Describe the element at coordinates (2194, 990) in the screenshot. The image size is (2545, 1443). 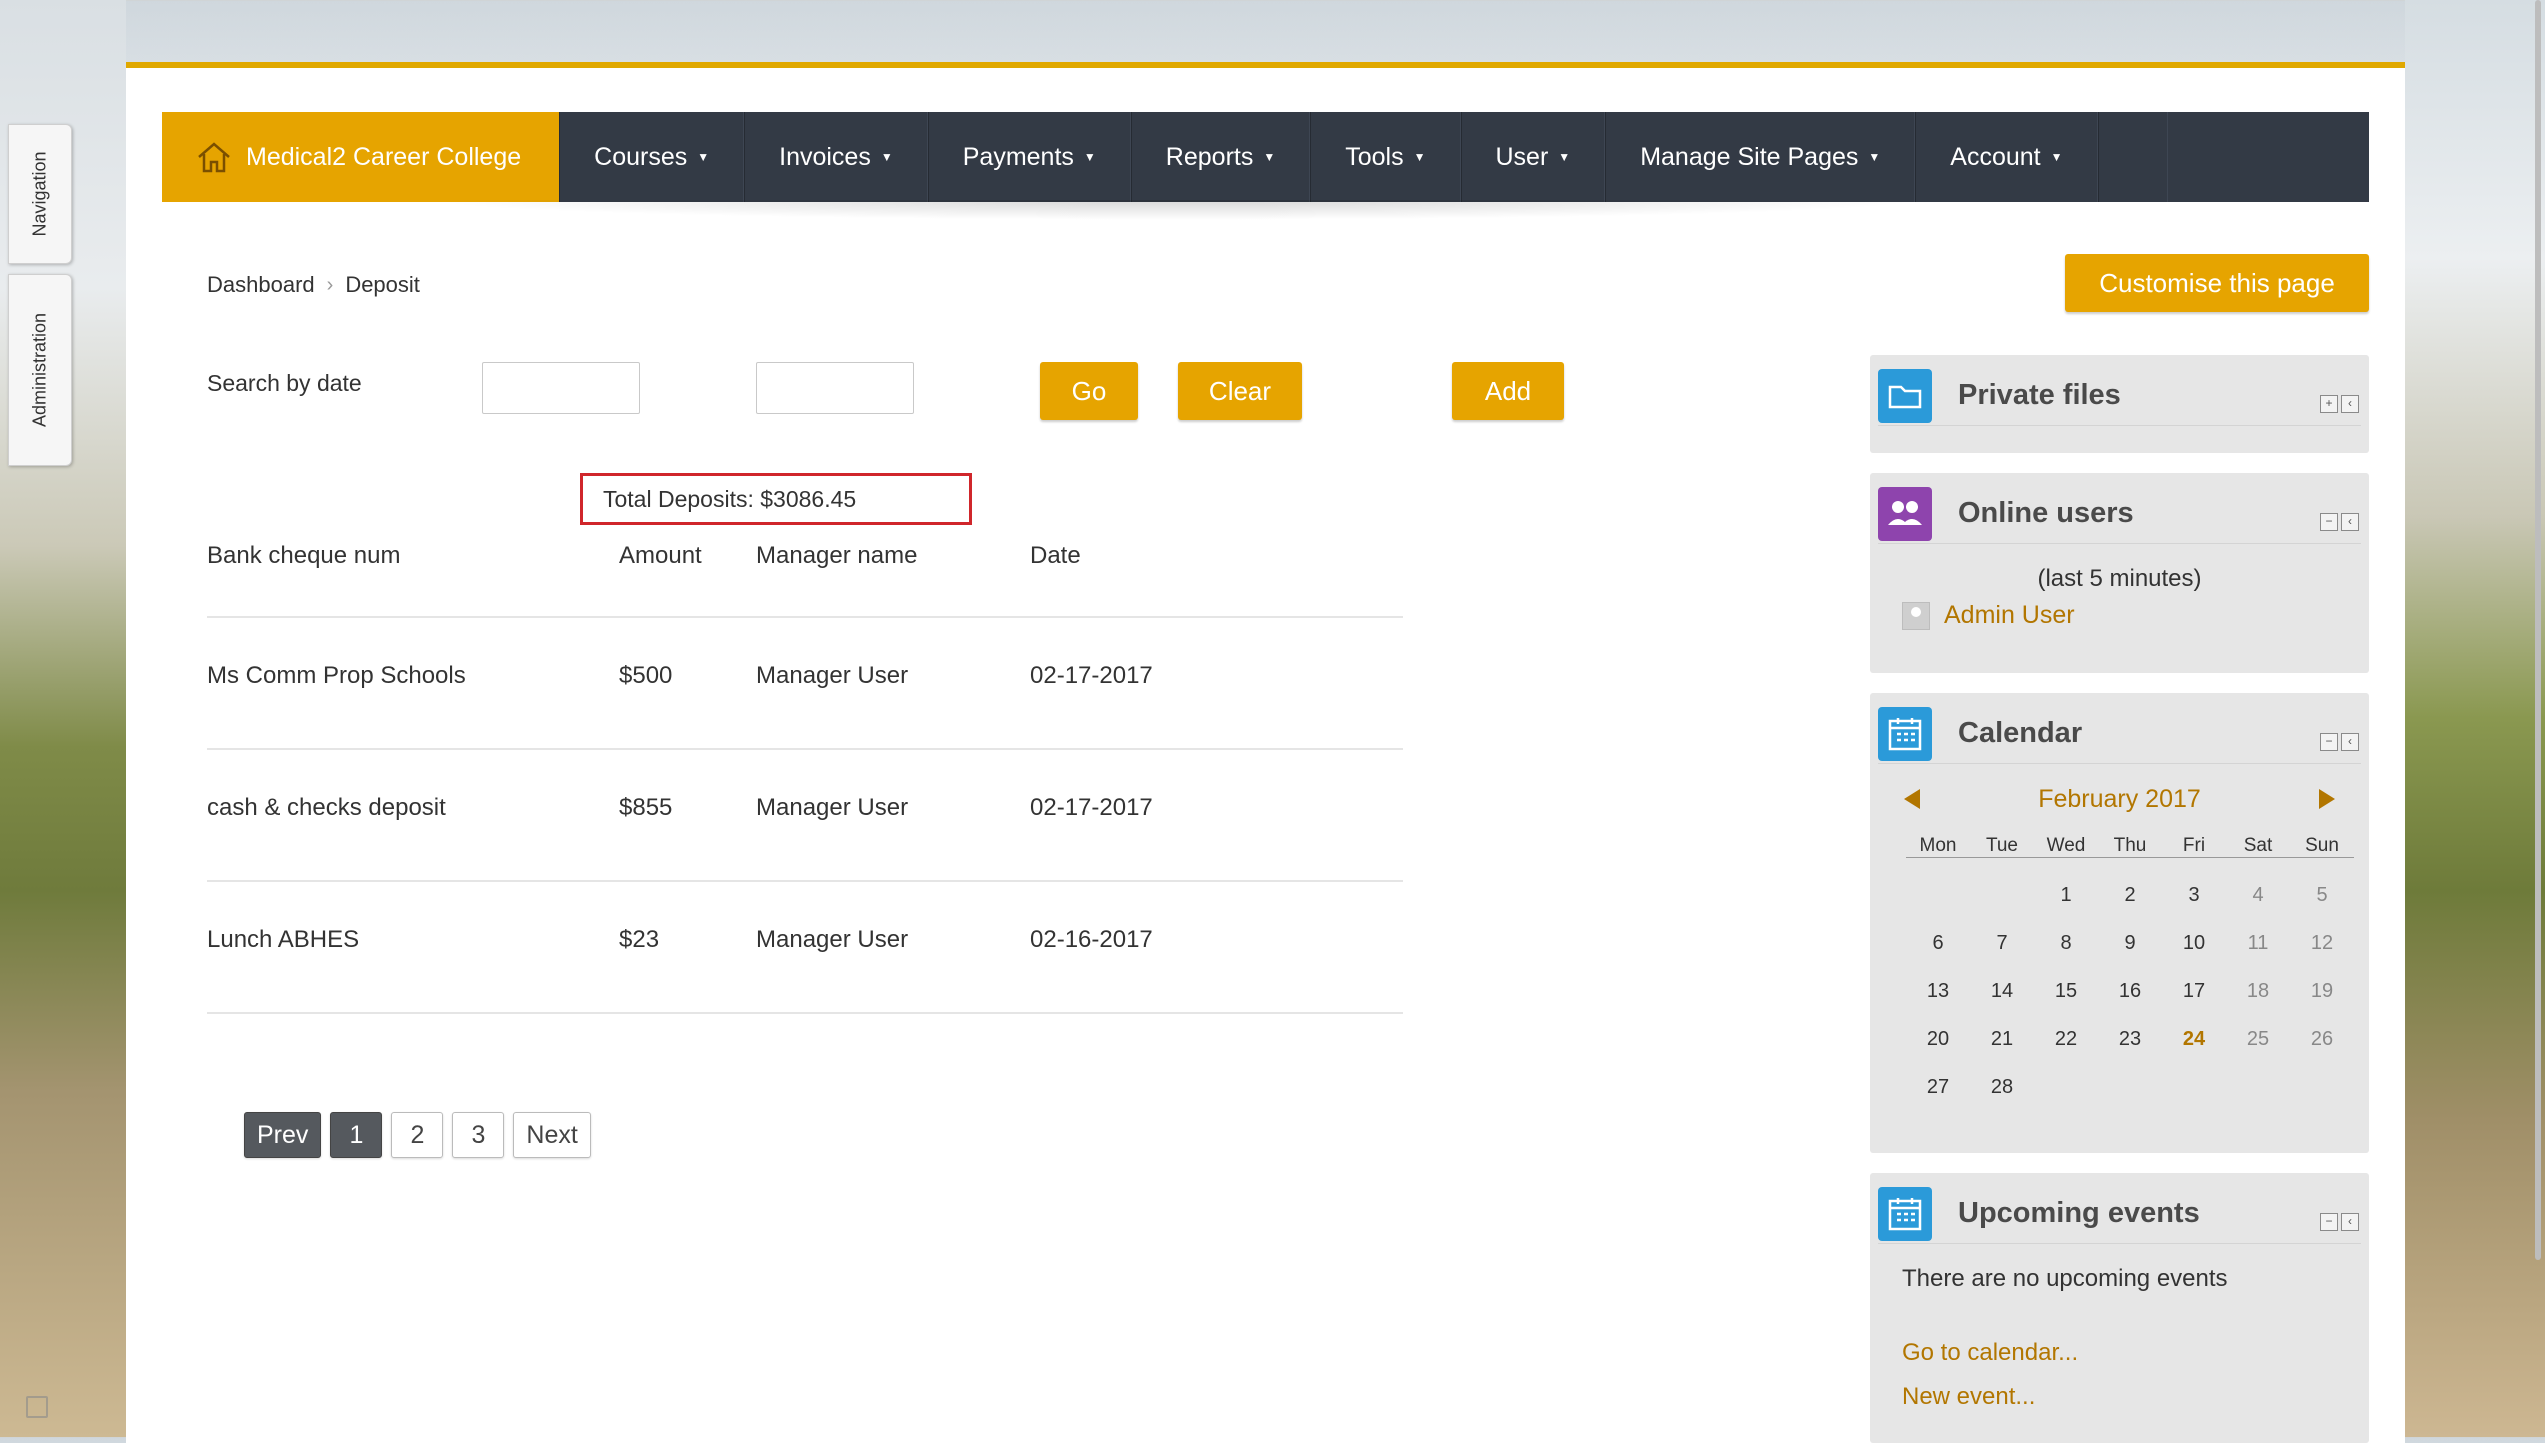
I see `calendar-day: 17` at that location.